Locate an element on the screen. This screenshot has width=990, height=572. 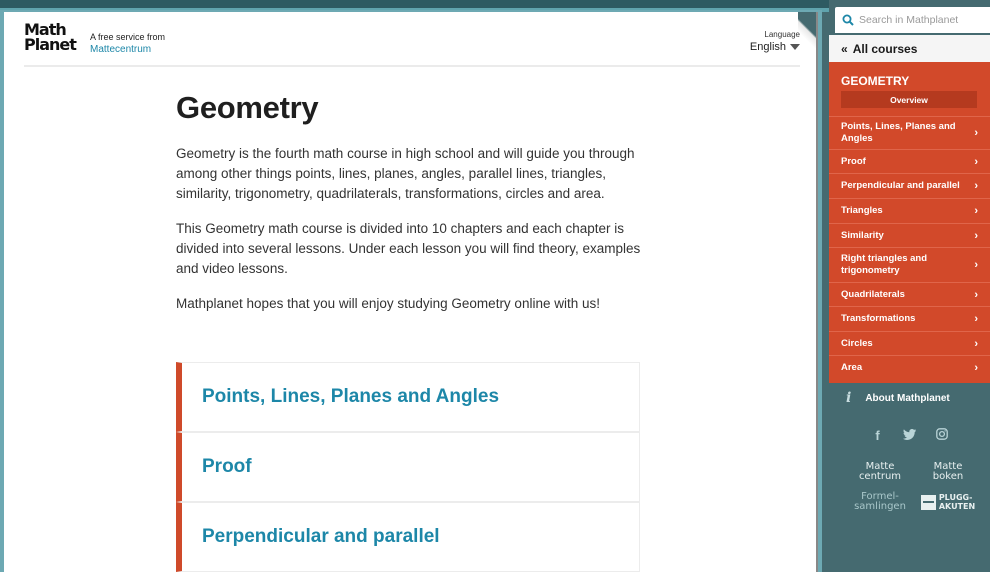
sidebar-item-perpendicular: Perpendicular and parallel › is located at coordinates (909, 185).